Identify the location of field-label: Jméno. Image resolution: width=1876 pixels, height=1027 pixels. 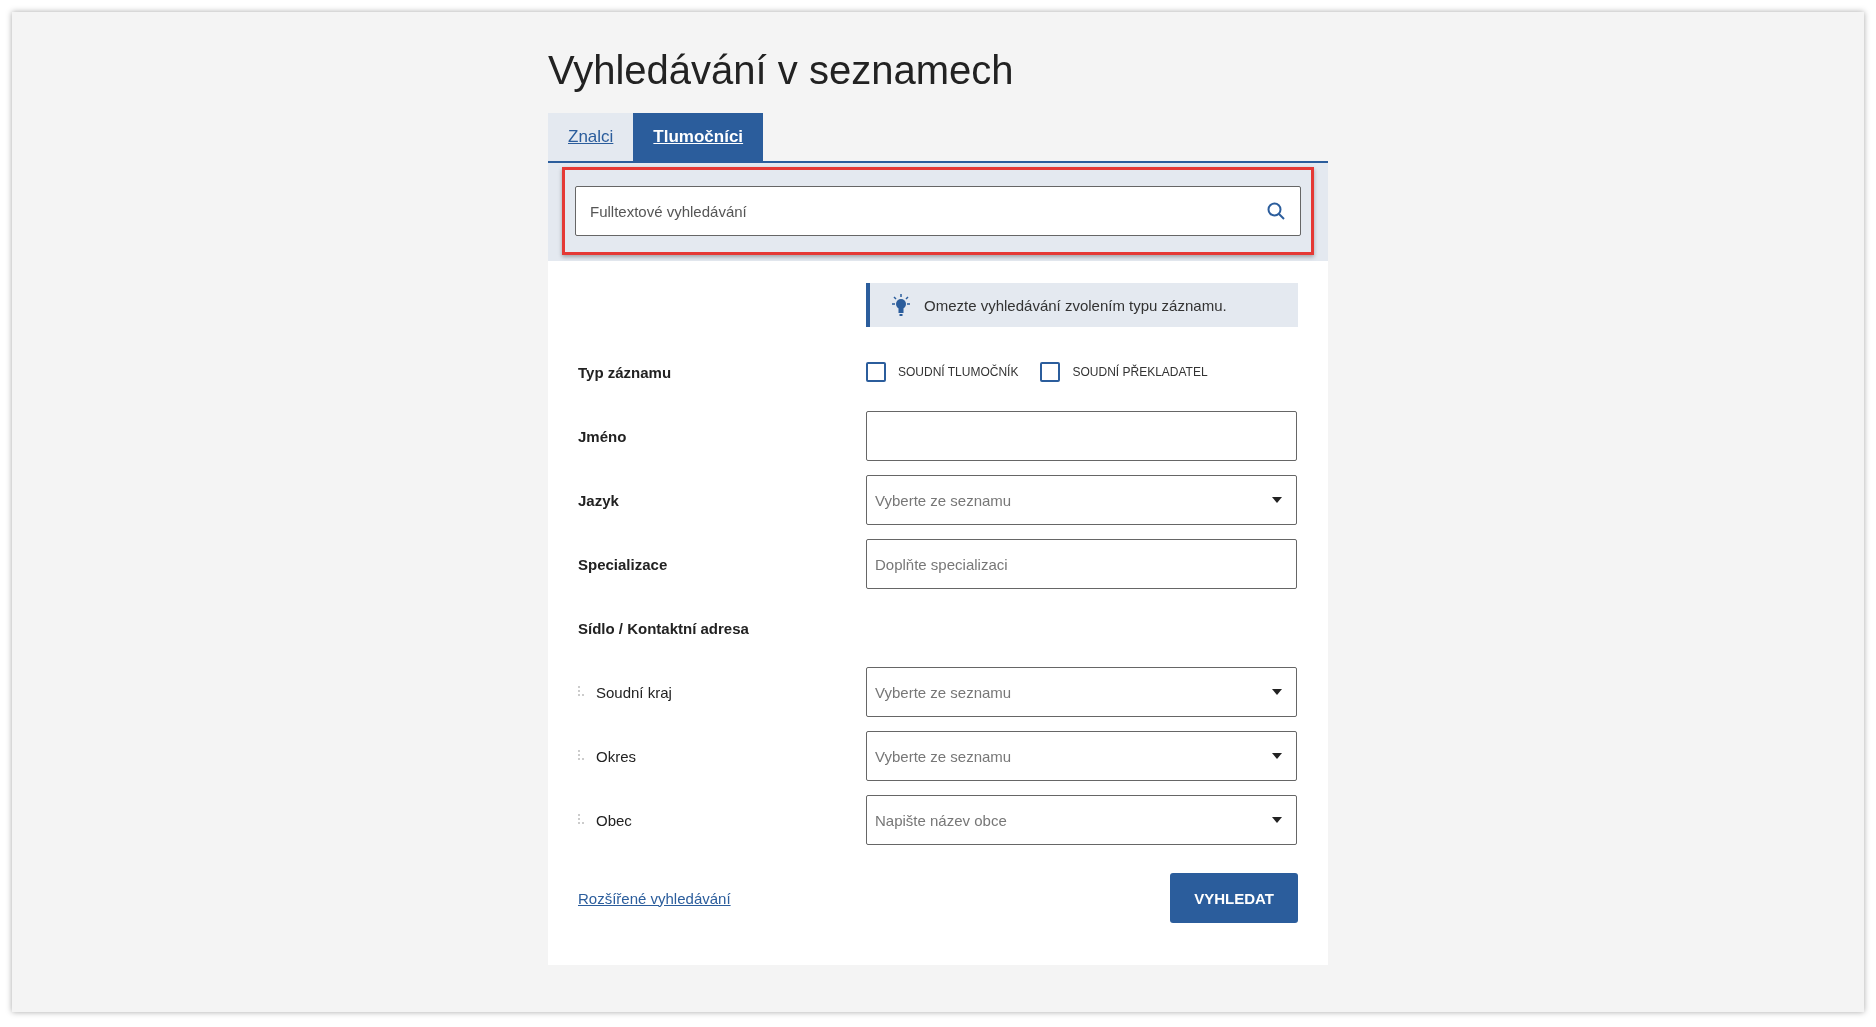
(602, 436).